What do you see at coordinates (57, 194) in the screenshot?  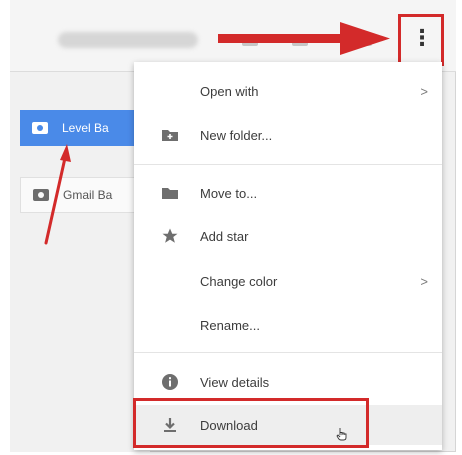 I see `arrow-to-selected-folder` at bounding box center [57, 194].